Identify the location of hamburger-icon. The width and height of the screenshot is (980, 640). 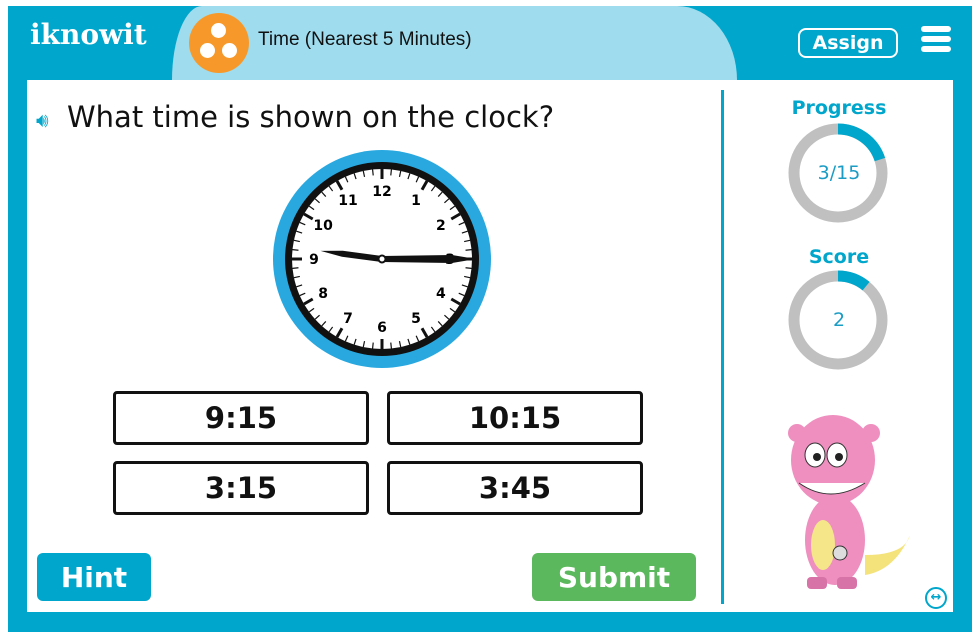
(936, 40).